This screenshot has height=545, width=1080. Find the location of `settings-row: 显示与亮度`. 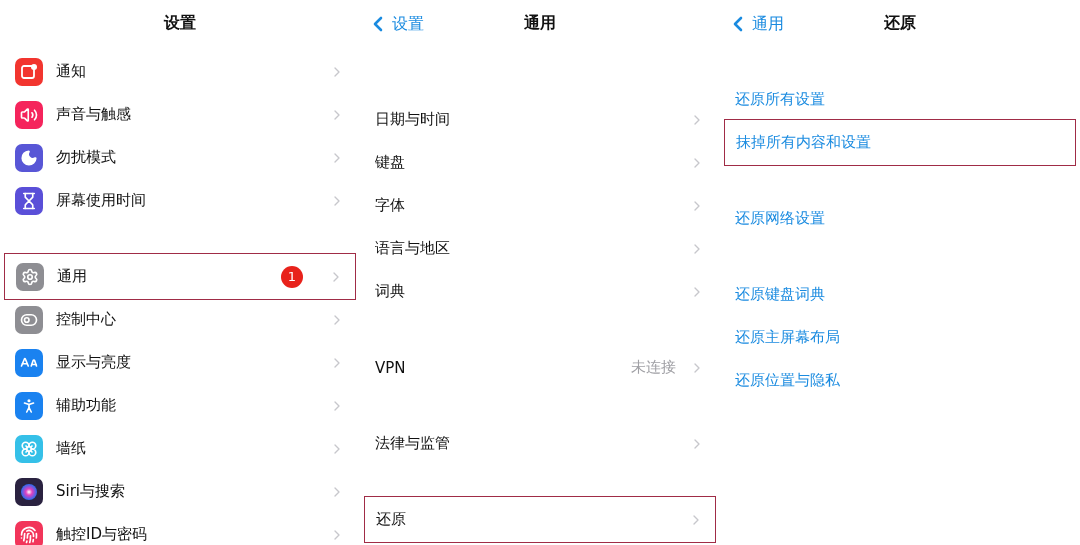

settings-row: 显示与亮度 is located at coordinates (180, 362).